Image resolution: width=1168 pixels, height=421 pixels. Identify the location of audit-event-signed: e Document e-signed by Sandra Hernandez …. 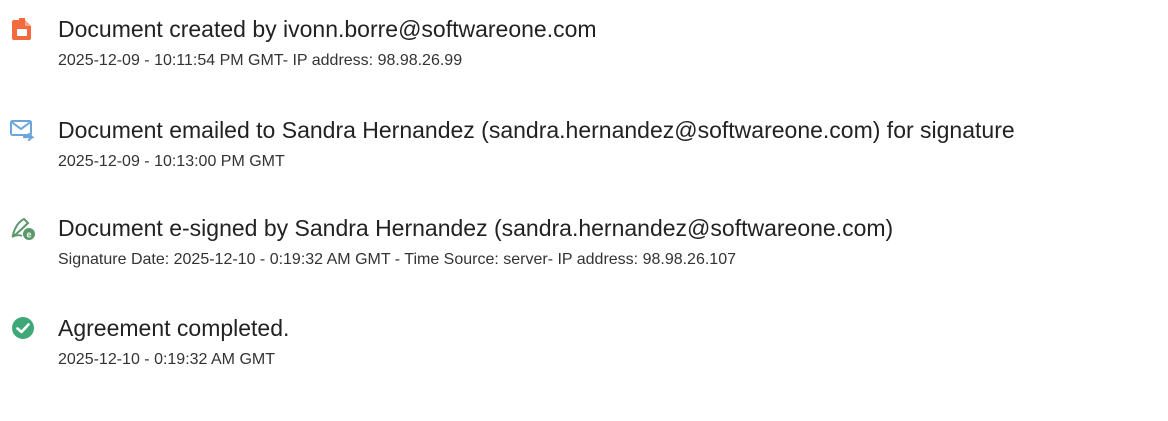
(587, 240).